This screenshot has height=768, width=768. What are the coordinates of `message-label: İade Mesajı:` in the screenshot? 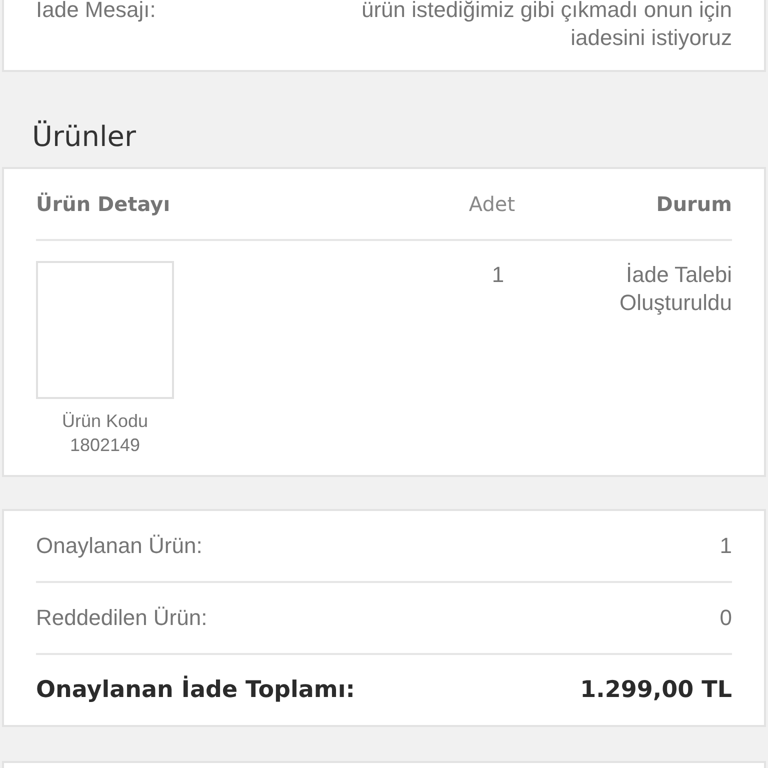 It's located at (96, 12).